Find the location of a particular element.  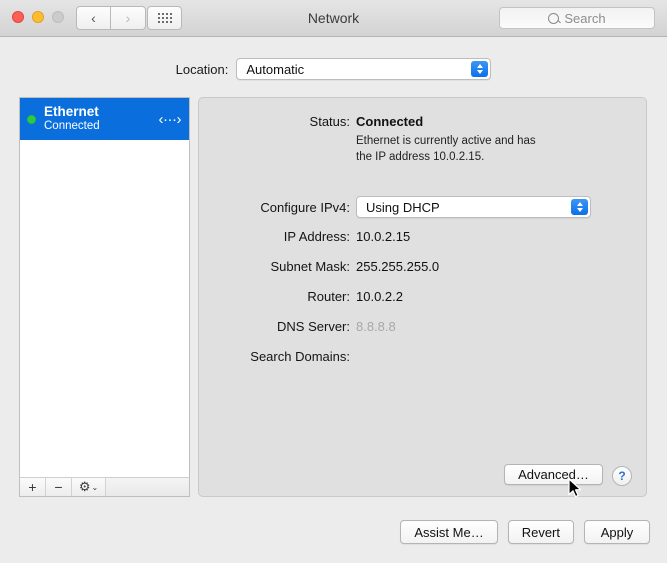

service-item-ethernet: Ethernet Connected ‹···› is located at coordinates (104, 119).